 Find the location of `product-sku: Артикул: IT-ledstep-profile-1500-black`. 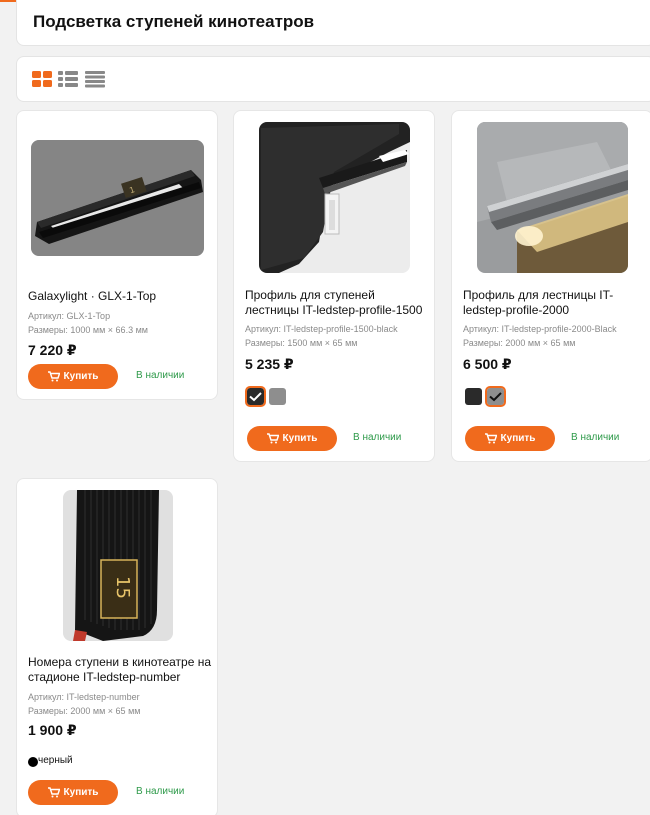

product-sku: Артикул: IT-ledstep-profile-1500-black is located at coordinates (321, 329).